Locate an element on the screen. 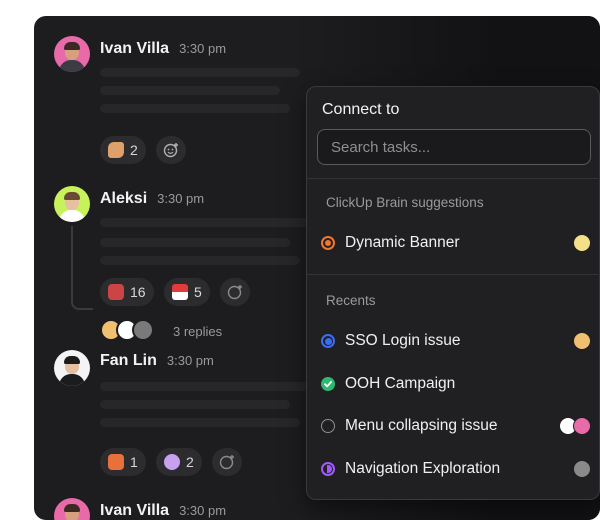 This screenshot has height=520, width=600. reply-avatars is located at coordinates (127, 330).